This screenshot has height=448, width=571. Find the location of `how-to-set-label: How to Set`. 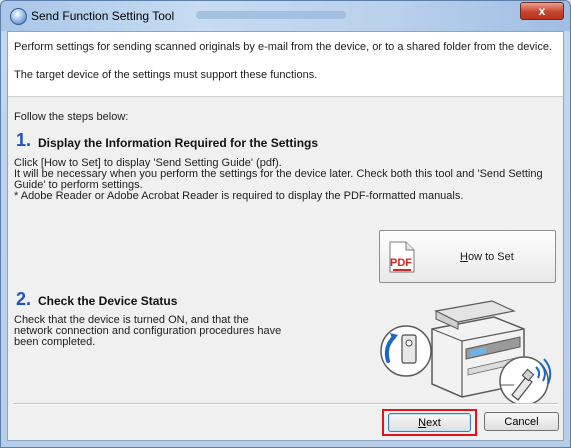

how-to-set-label: How to Set is located at coordinates (487, 257).